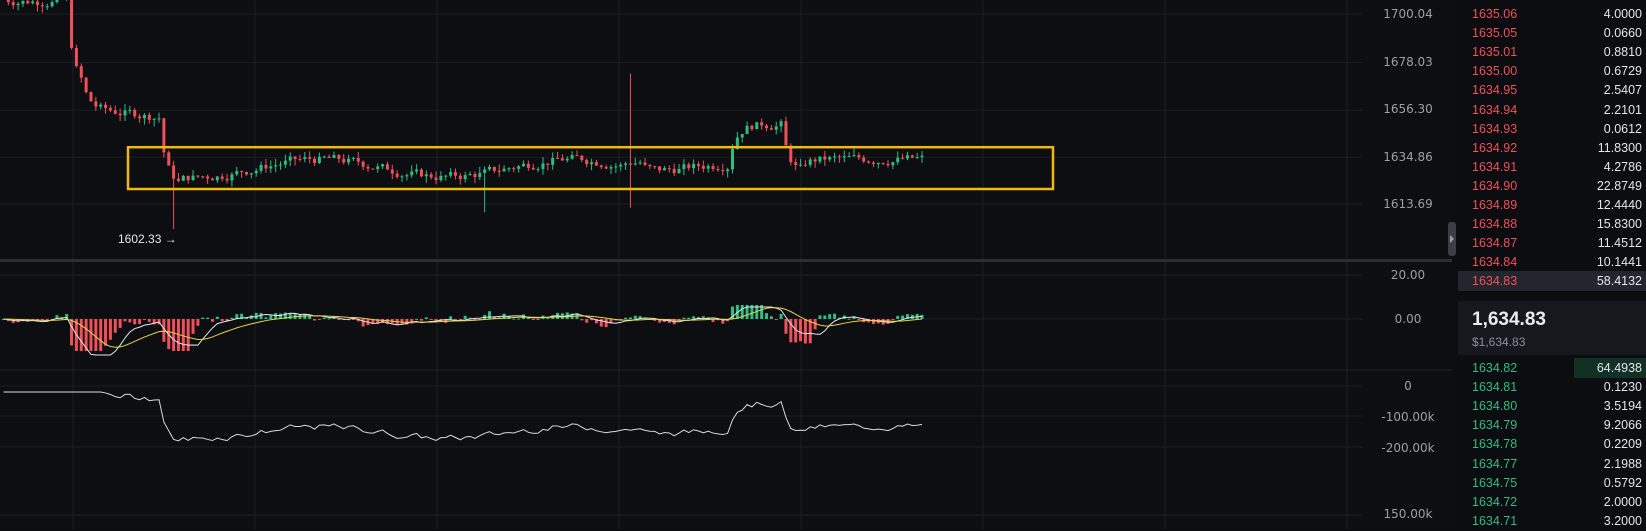  Describe the element at coordinates (1552, 14) in the screenshot. I see `ask-row: 1635.06 4.0000` at that location.